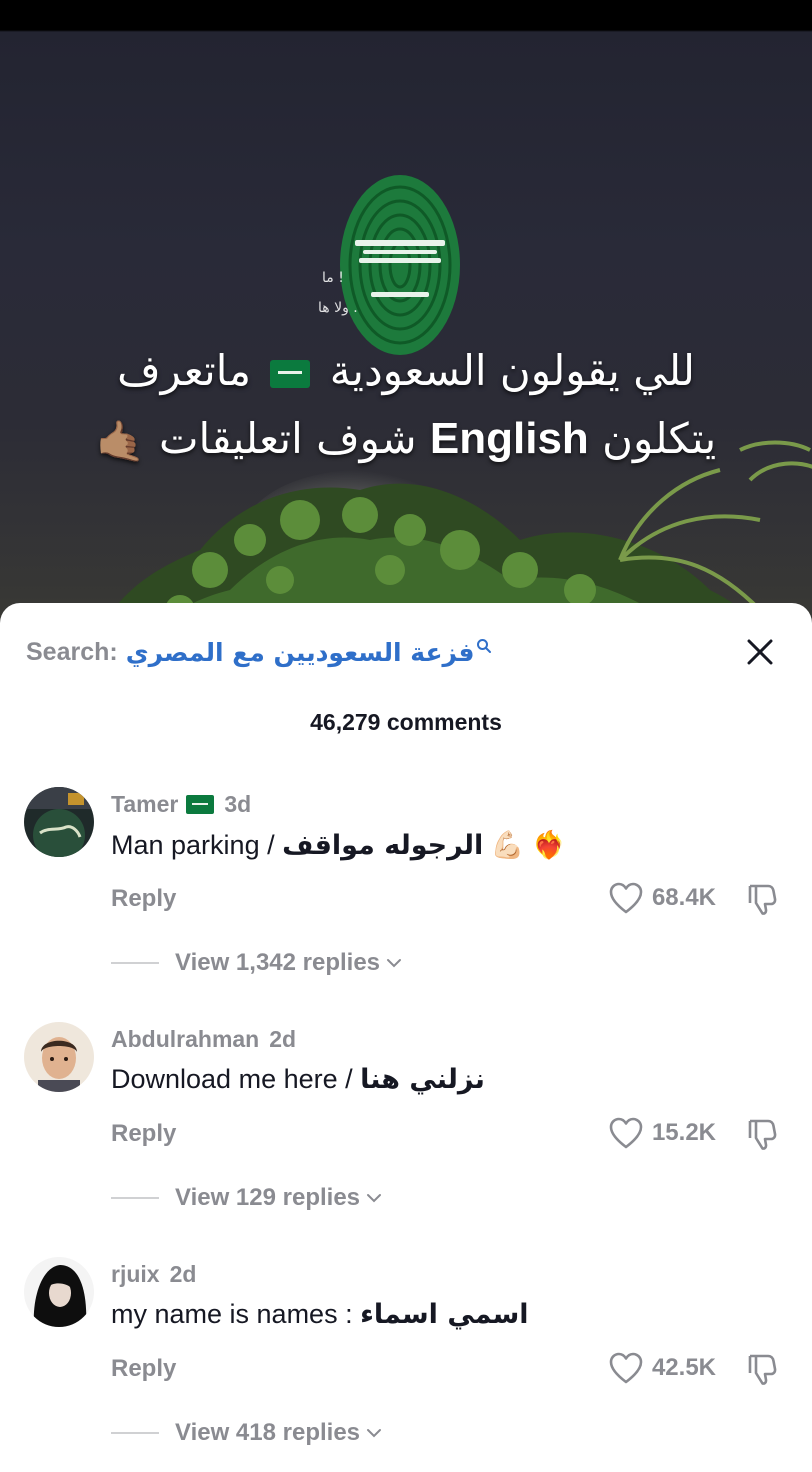 The width and height of the screenshot is (812, 1472). What do you see at coordinates (238, 804) in the screenshot?
I see `comment-time: 3d` at bounding box center [238, 804].